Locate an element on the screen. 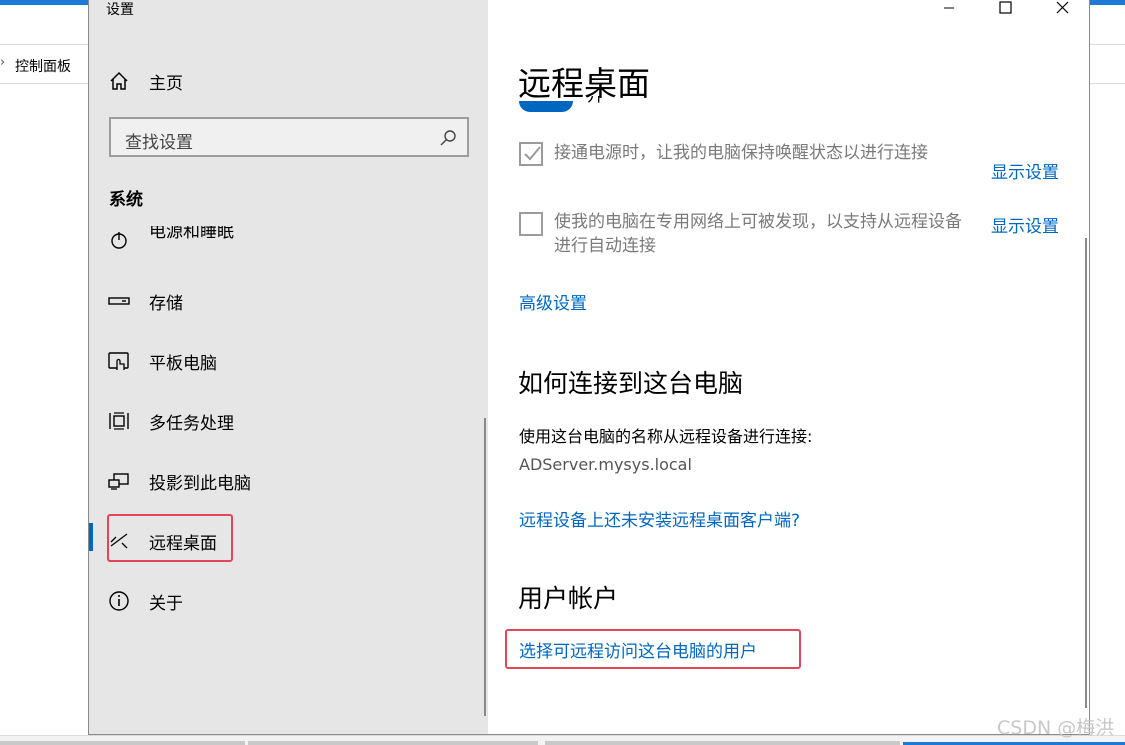  sidebar-scrollbar is located at coordinates (485, 567).